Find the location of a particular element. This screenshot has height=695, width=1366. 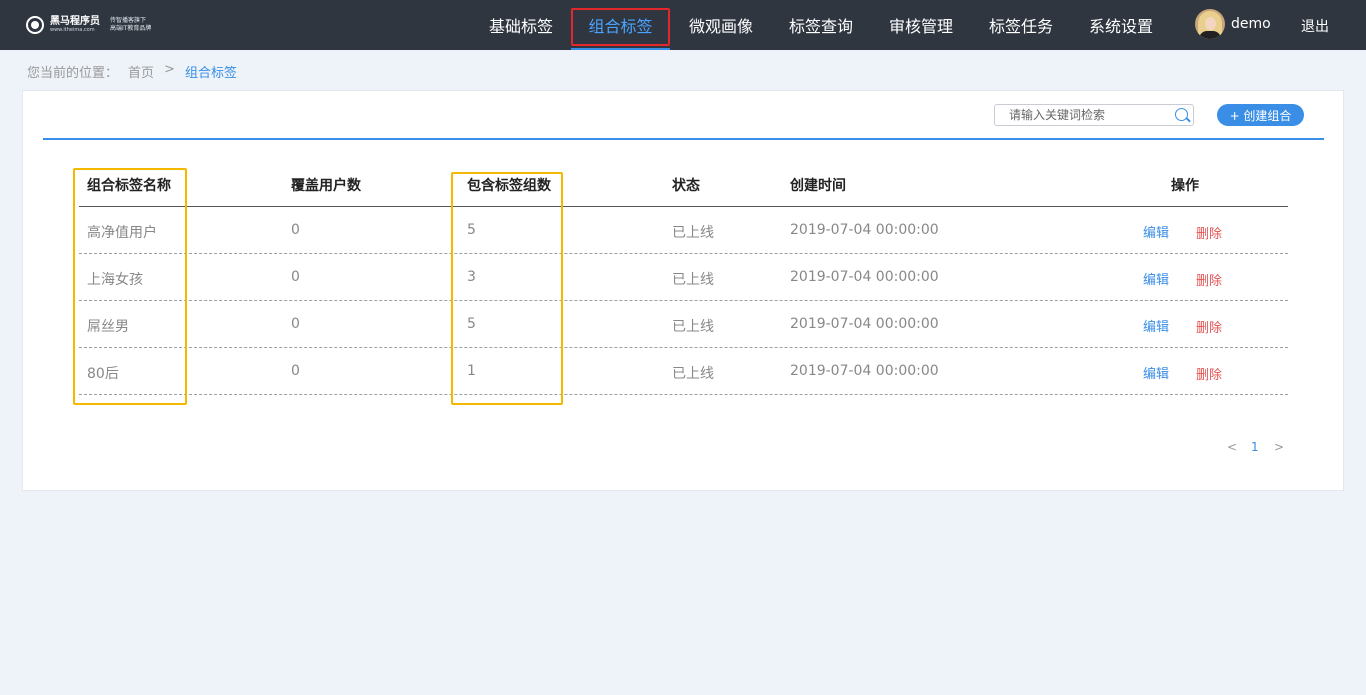

search-icon is located at coordinates (1181, 114).